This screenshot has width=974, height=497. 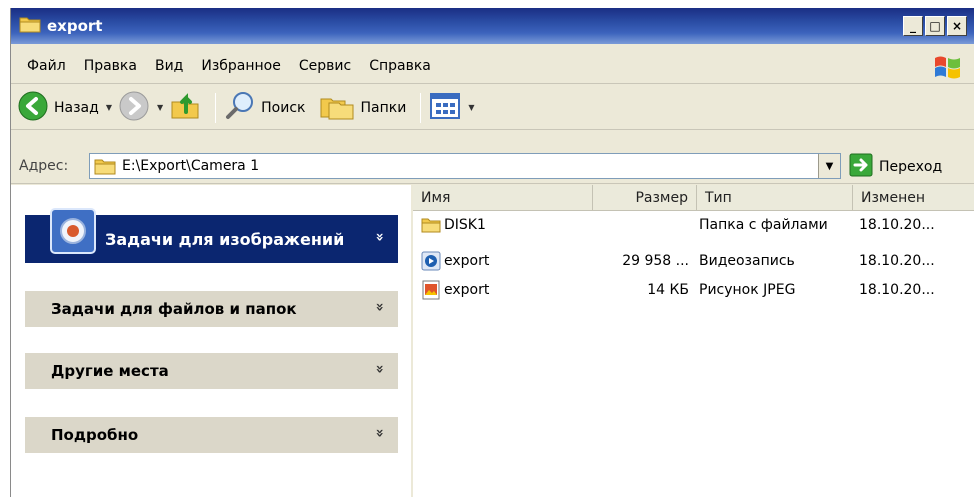 What do you see at coordinates (400, 66) in the screenshot?
I see `menu-help: Справка` at bounding box center [400, 66].